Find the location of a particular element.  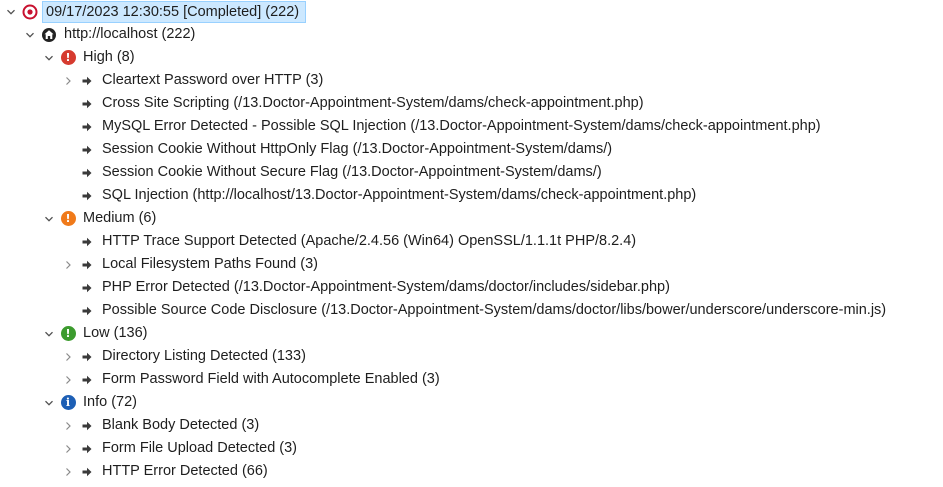

alert-label: Form File Upload Detected (3) is located at coordinates (200, 448).